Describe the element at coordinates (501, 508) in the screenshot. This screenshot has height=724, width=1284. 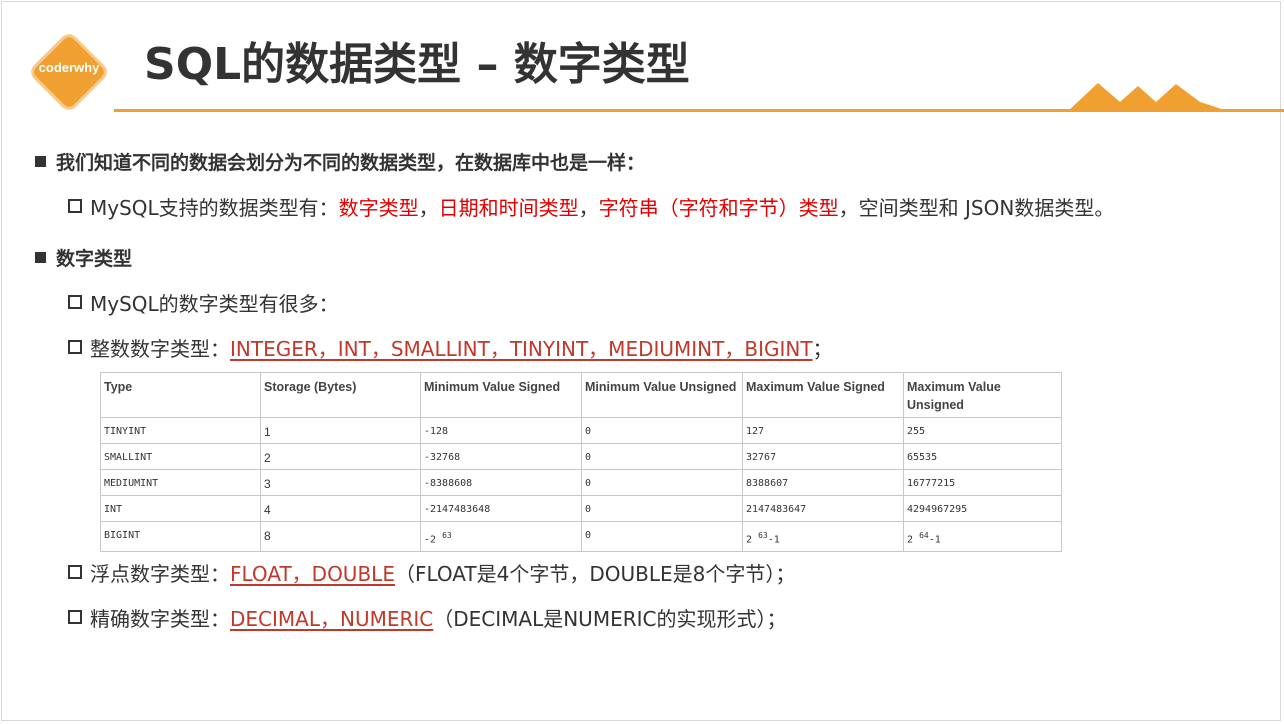
I see `cell-min-signed: -2147483648` at that location.